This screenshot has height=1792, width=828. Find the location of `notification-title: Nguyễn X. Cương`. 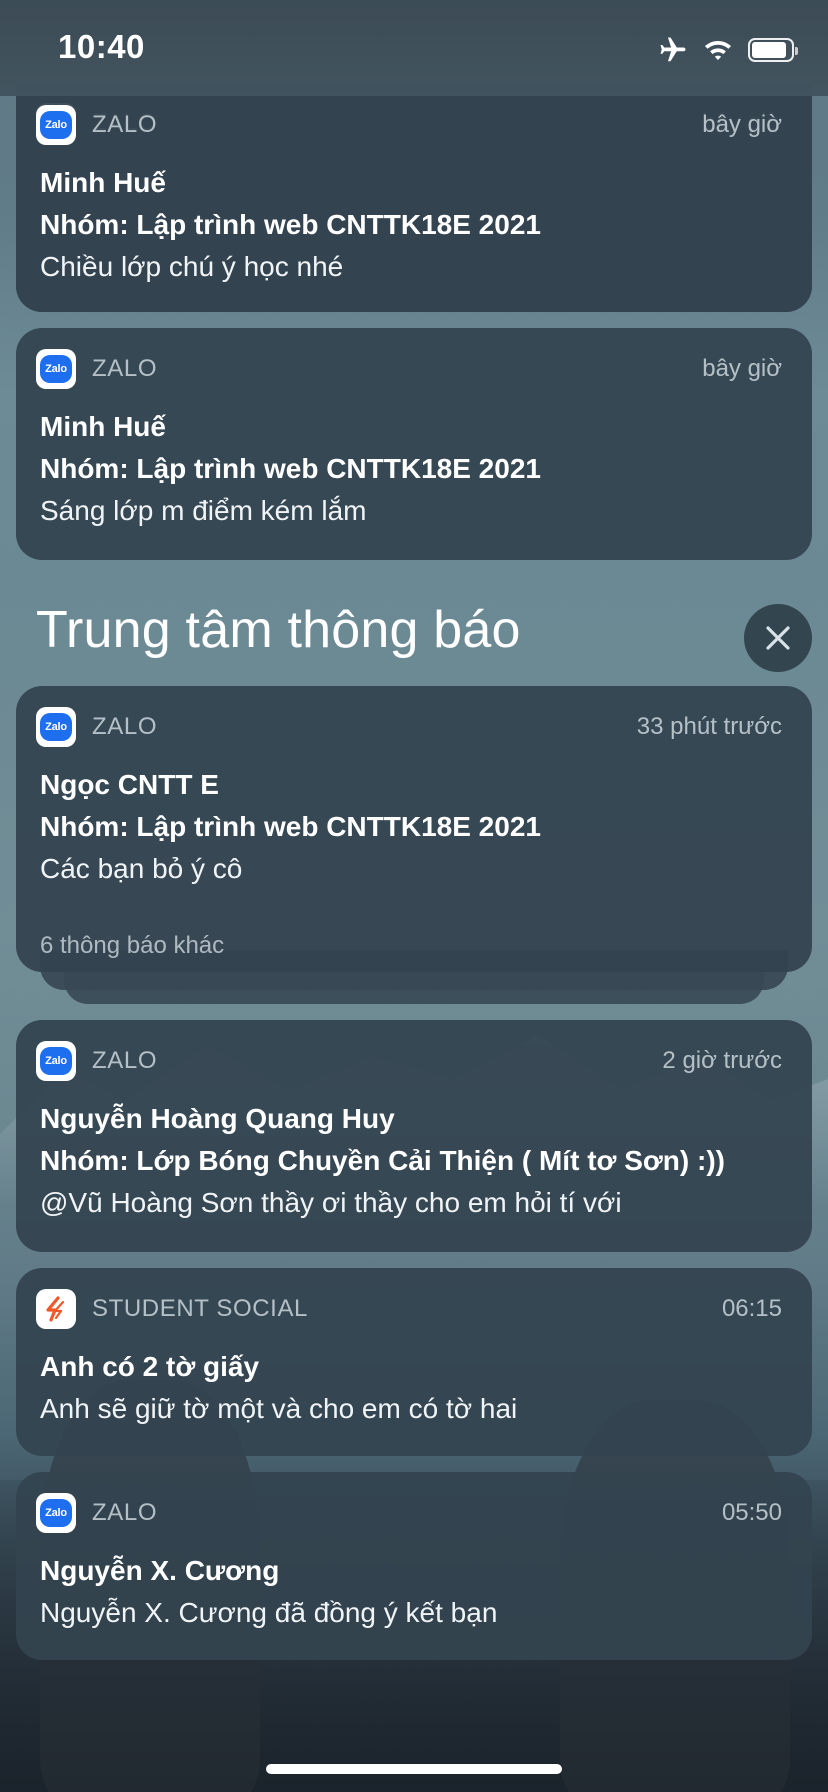

notification-title: Nguyễn X. Cương is located at coordinates (160, 1570).